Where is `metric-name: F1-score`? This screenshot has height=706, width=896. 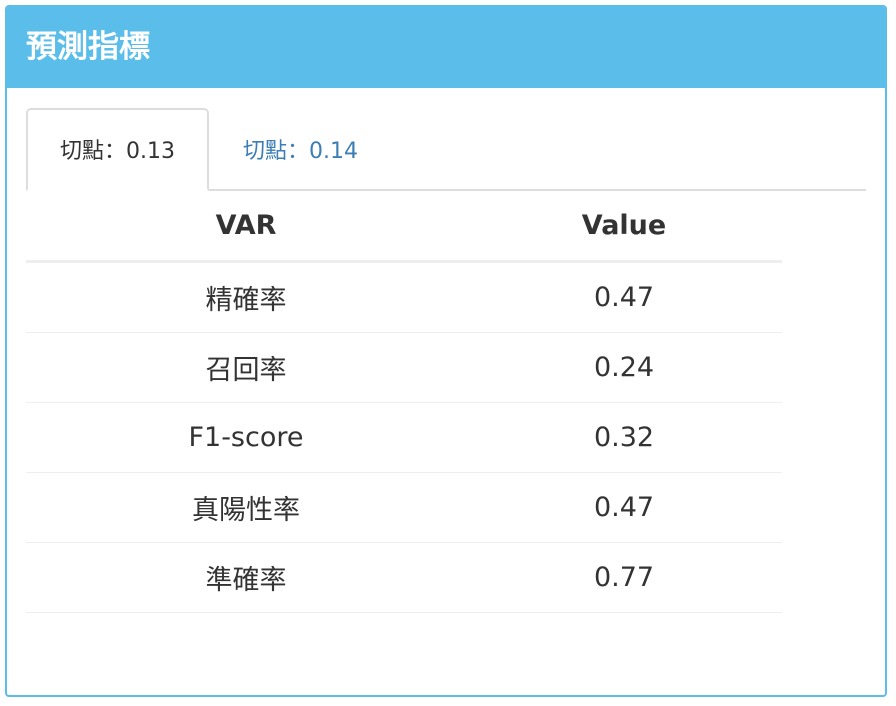 metric-name: F1-score is located at coordinates (246, 437).